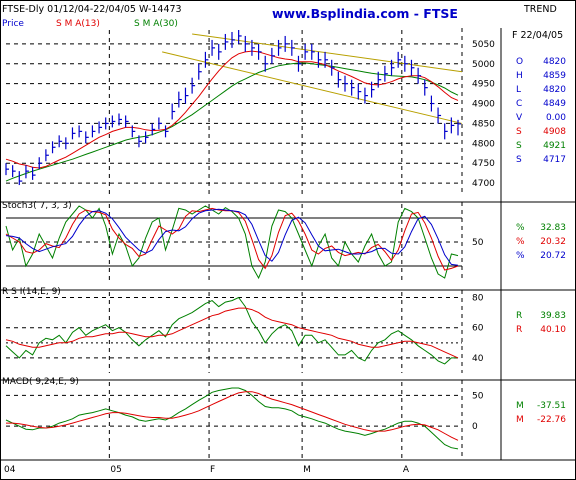 This screenshot has width=576, height=480. What do you see at coordinates (478, 243) in the screenshot?
I see `stoch-tick-label: 50` at bounding box center [478, 243].